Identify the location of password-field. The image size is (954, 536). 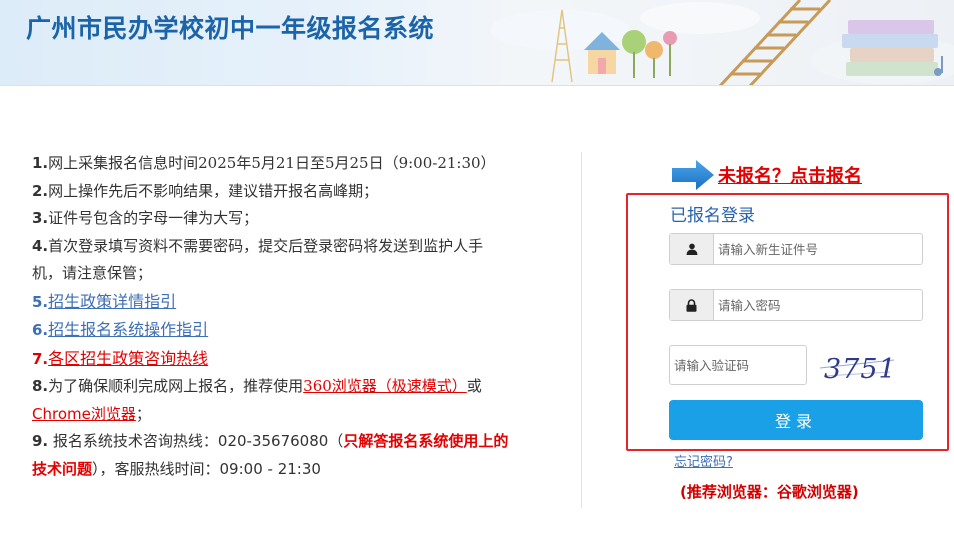
(796, 305).